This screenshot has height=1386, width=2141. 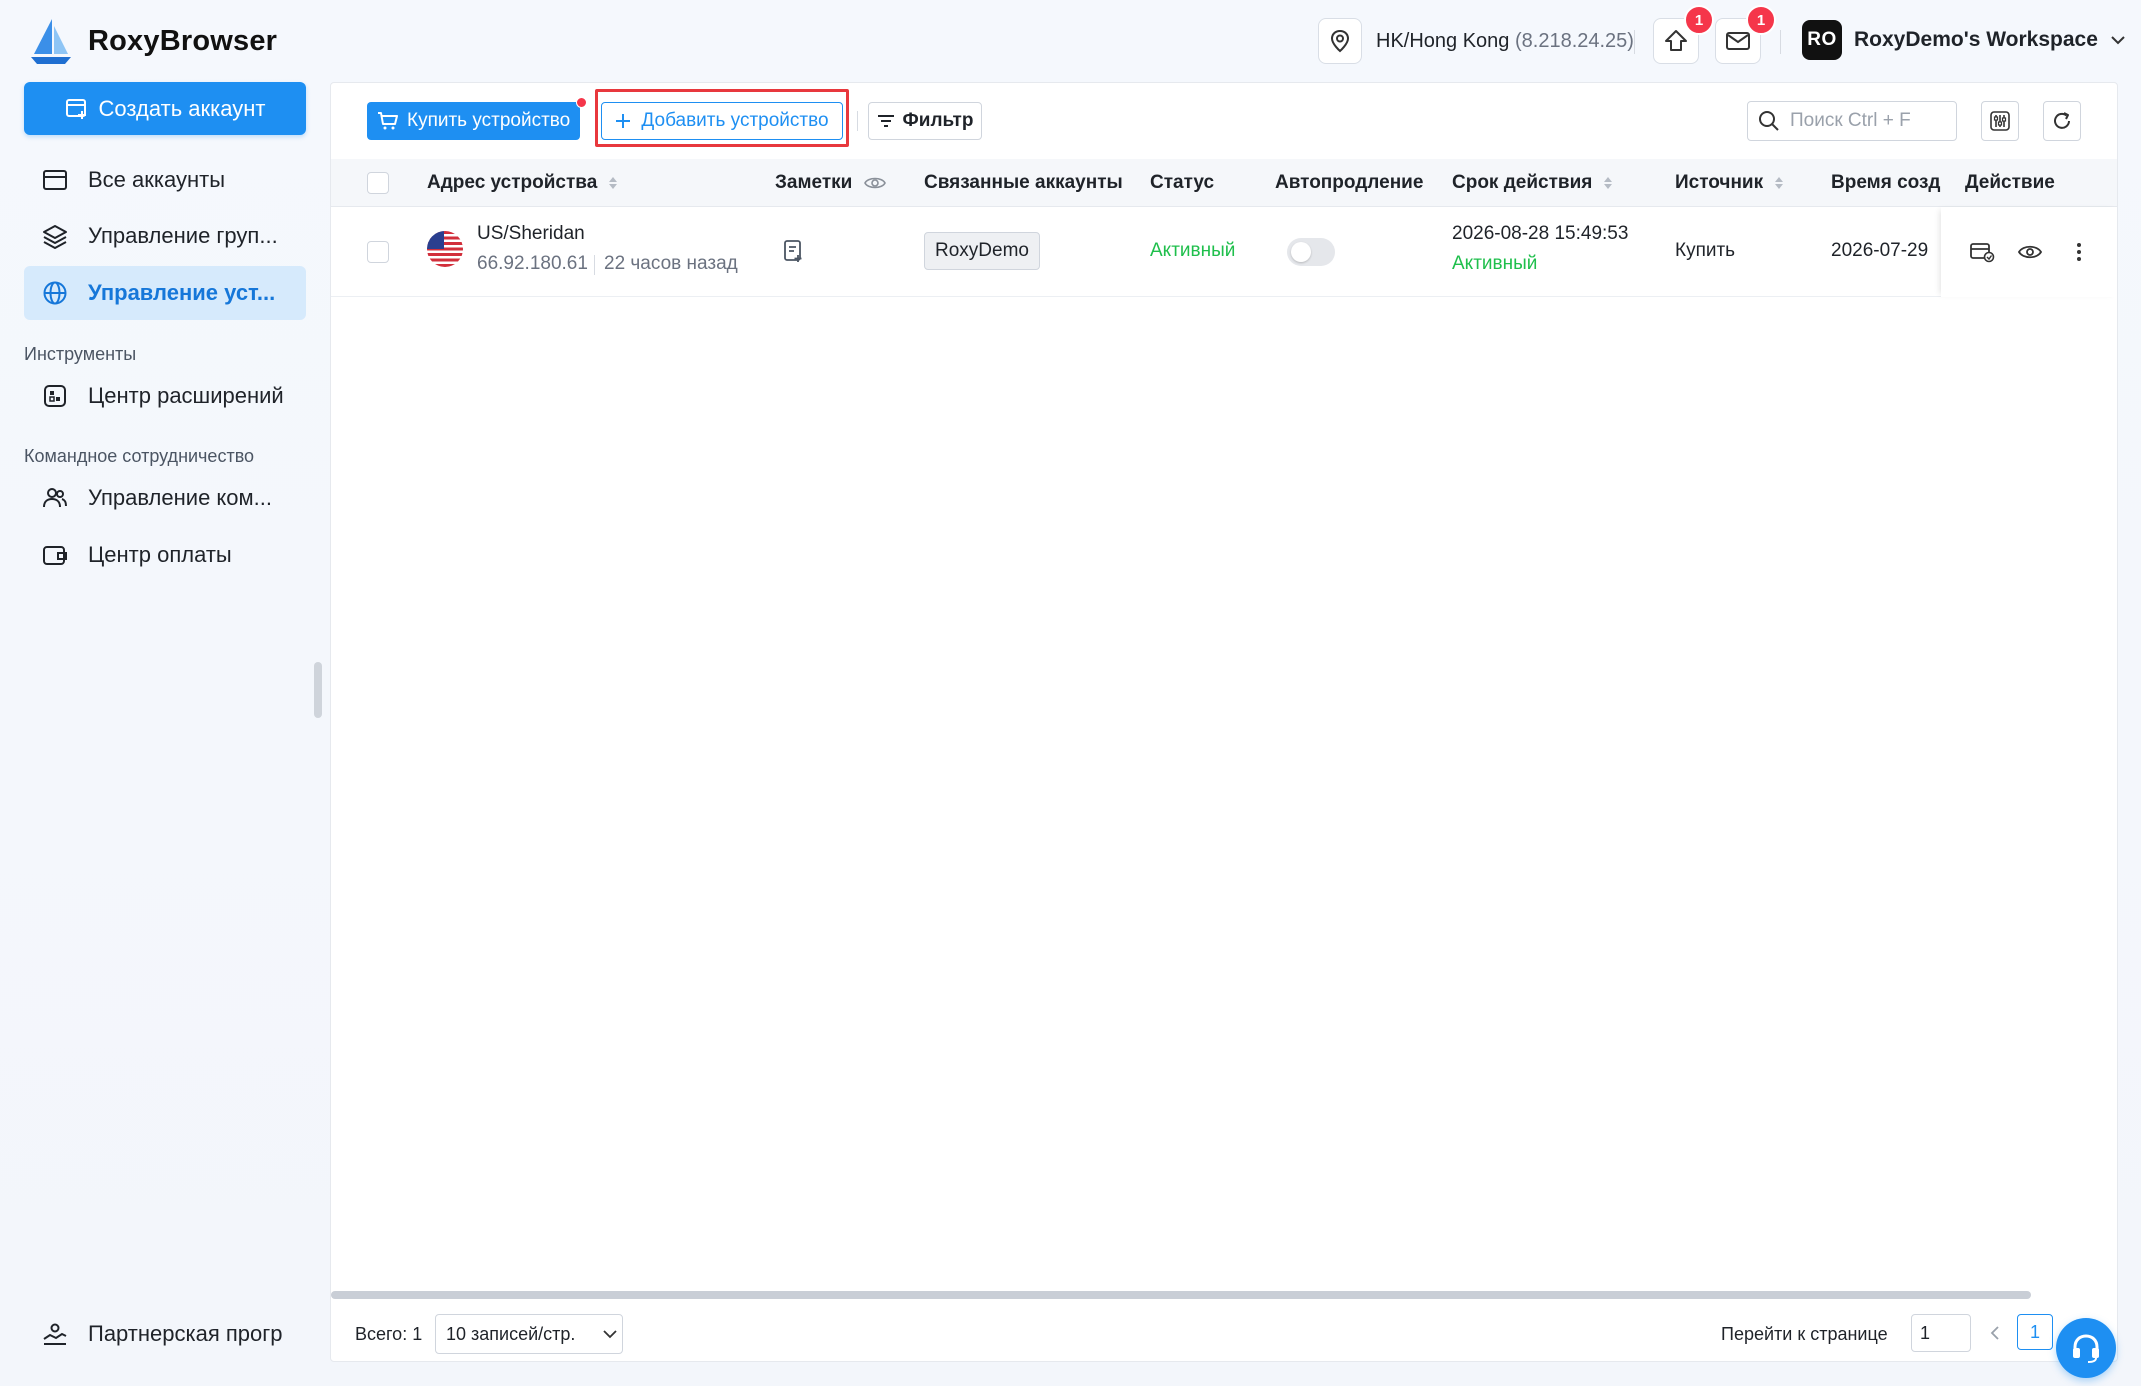 I want to click on renew-button, so click(x=1982, y=252).